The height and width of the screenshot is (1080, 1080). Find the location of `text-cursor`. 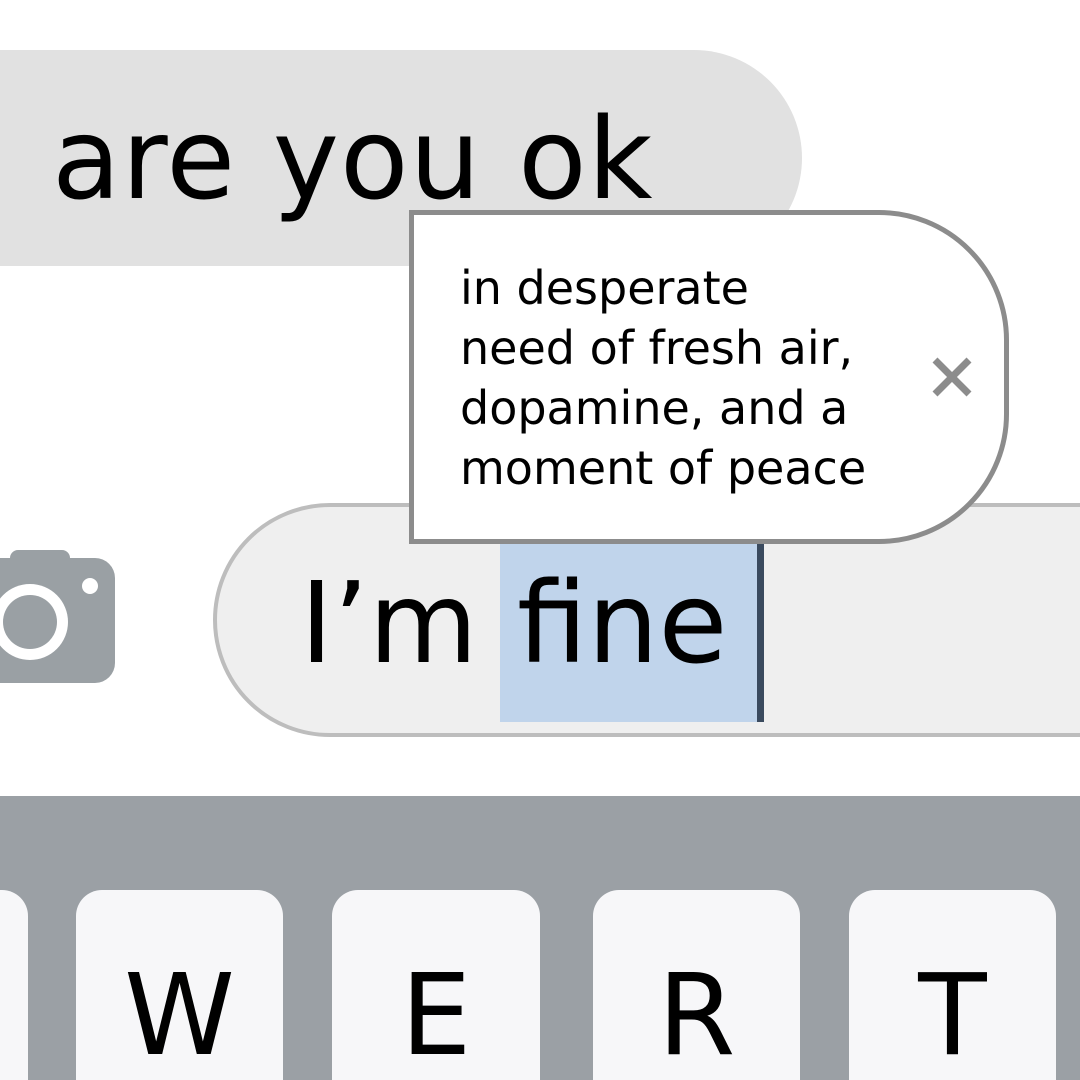

text-cursor is located at coordinates (760, 631).